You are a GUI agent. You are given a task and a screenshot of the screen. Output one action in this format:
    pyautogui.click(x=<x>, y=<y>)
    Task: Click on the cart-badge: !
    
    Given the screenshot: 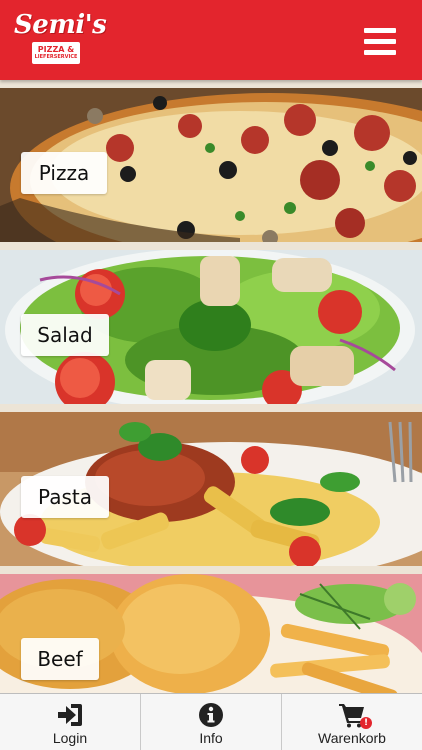 What is the action you would take?
    pyautogui.click(x=366, y=723)
    